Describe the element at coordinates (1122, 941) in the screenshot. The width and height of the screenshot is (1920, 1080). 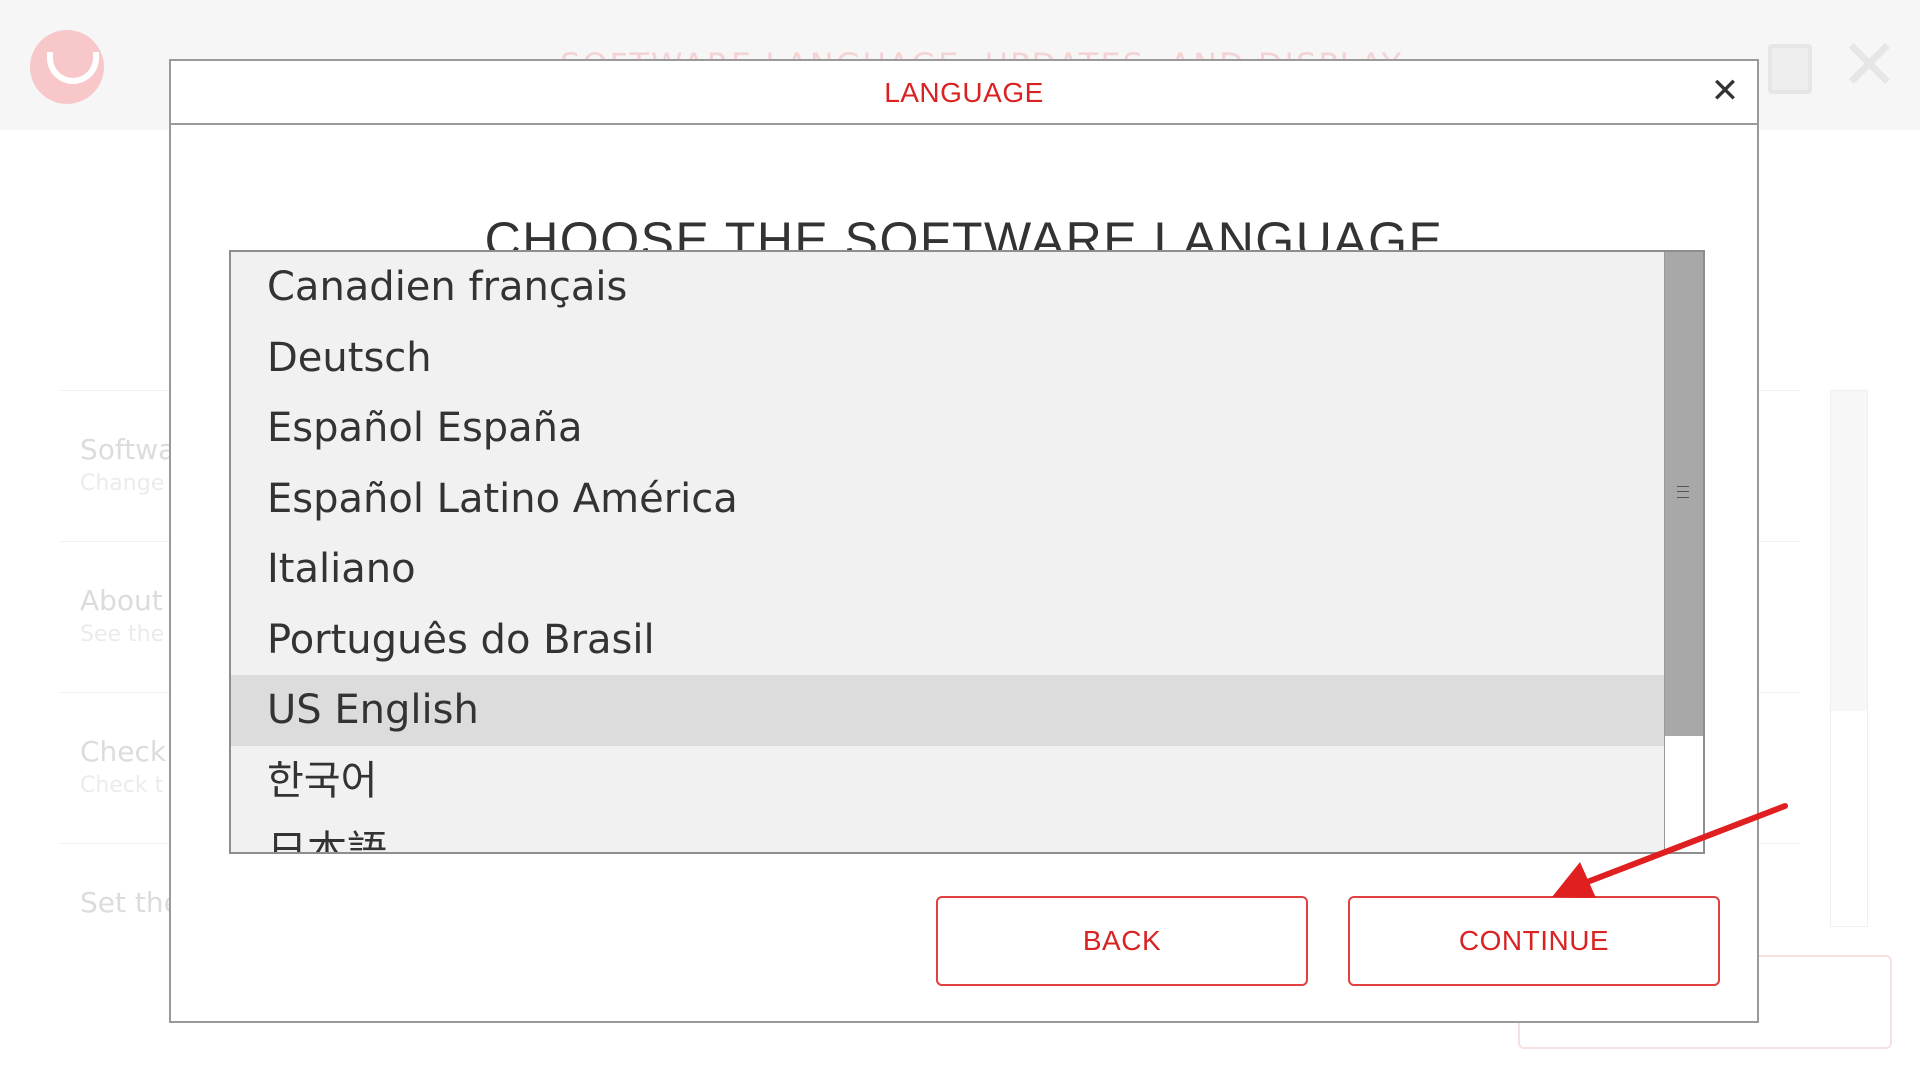
I see `back-button: BACK` at that location.